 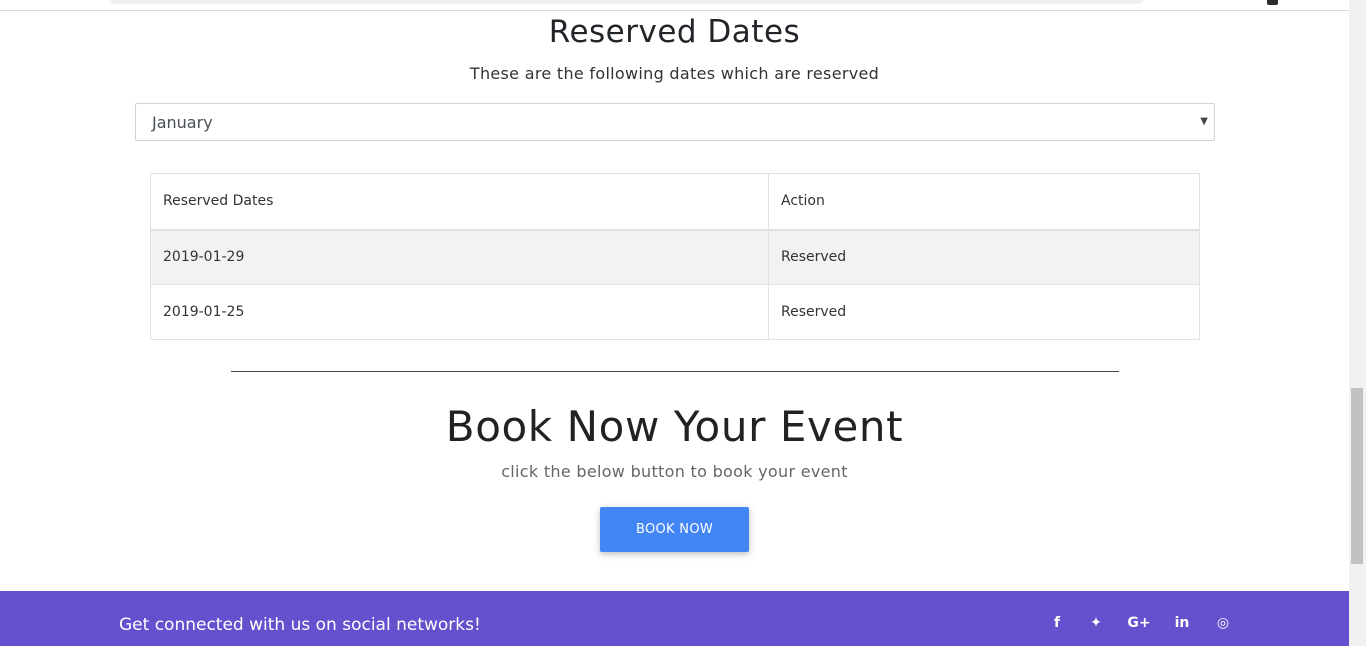 What do you see at coordinates (1204, 121) in the screenshot?
I see `chevron-down-icon: ▼` at bounding box center [1204, 121].